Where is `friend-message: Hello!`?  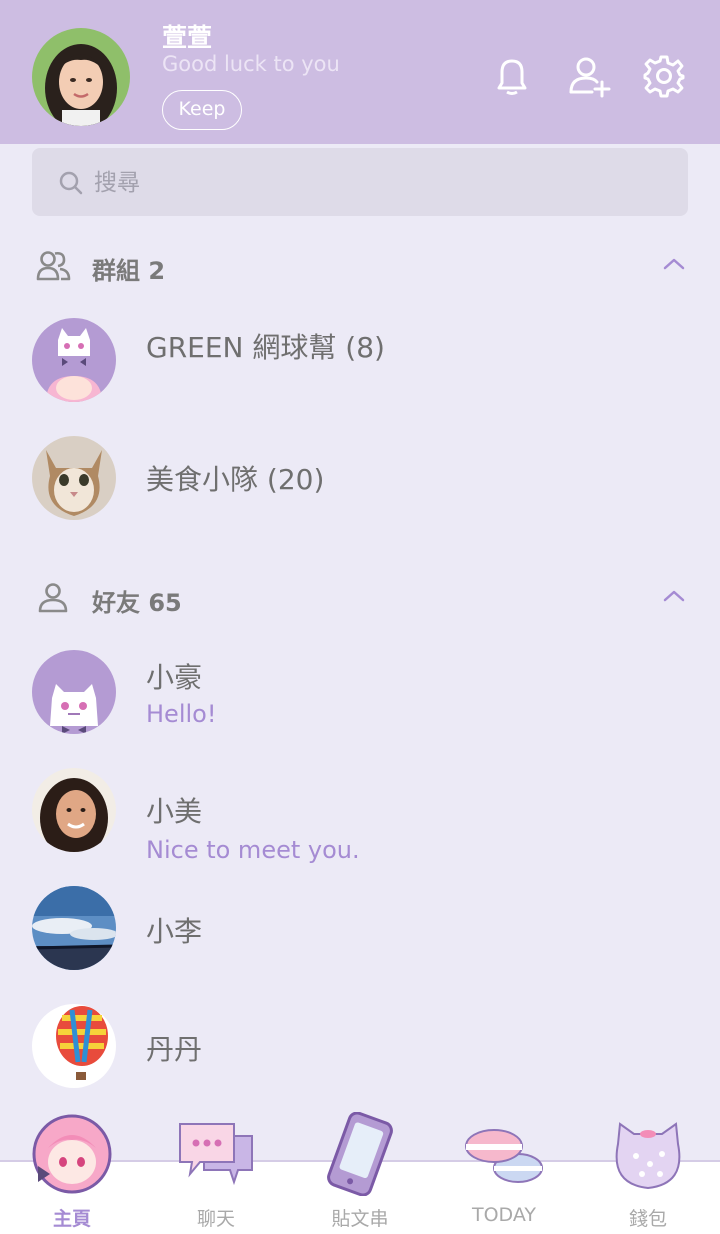
friend-message: Hello! is located at coordinates (181, 714).